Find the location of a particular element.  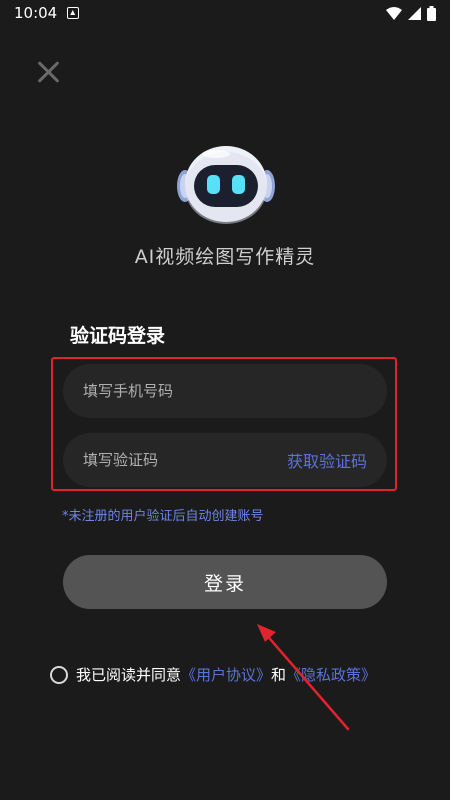

wifi-icon is located at coordinates (394, 13).